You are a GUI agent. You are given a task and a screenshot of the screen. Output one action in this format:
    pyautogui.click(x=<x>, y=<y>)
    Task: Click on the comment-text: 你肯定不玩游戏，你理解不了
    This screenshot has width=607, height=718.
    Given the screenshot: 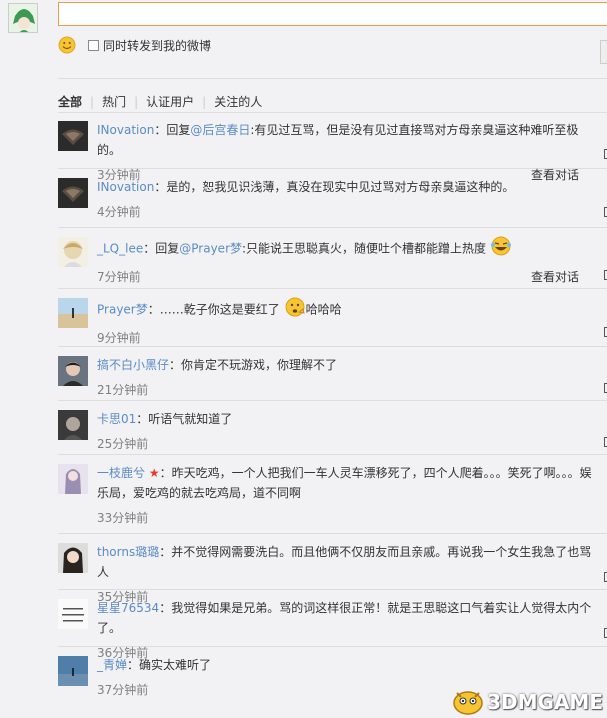 What is the action you would take?
    pyautogui.click(x=259, y=365)
    